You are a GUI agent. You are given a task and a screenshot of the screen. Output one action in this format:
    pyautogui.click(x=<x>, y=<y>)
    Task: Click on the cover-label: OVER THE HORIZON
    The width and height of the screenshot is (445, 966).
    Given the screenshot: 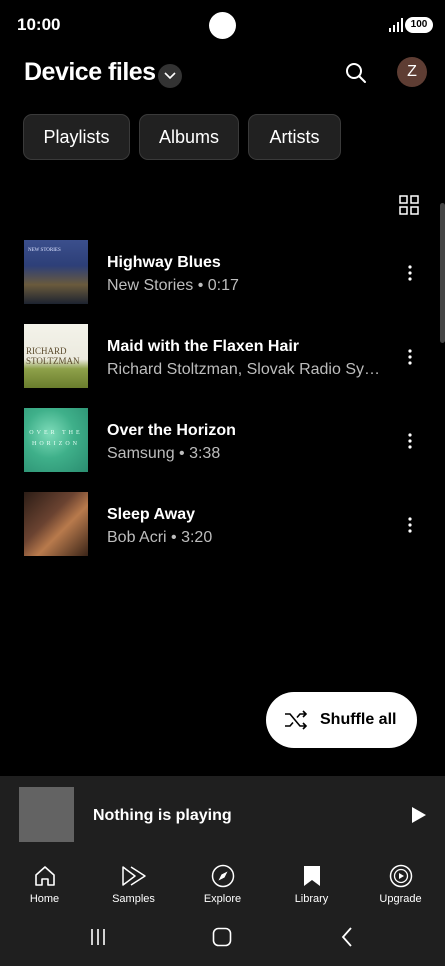 What is the action you would take?
    pyautogui.click(x=56, y=438)
    